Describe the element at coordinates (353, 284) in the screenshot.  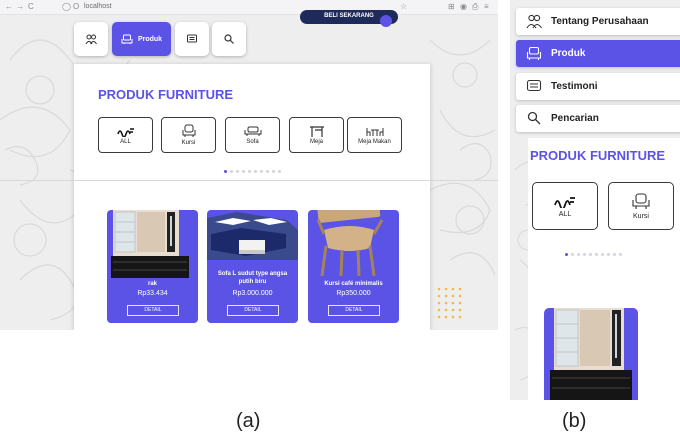
I see `product-name: Kursi café minimalis` at that location.